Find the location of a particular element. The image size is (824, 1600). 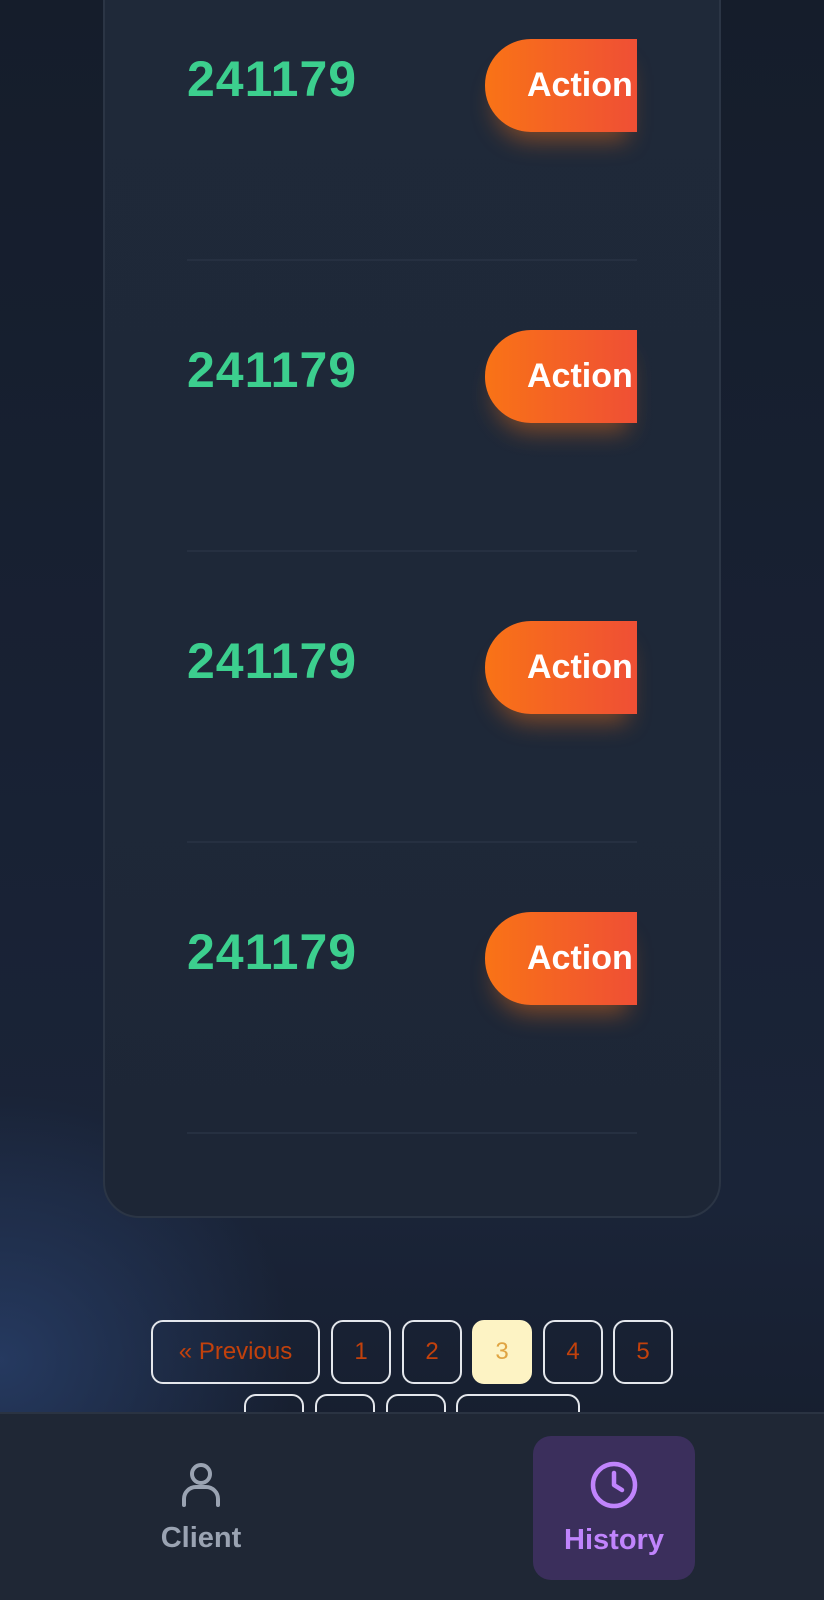

page-1-button: 1 is located at coordinates (361, 1352).